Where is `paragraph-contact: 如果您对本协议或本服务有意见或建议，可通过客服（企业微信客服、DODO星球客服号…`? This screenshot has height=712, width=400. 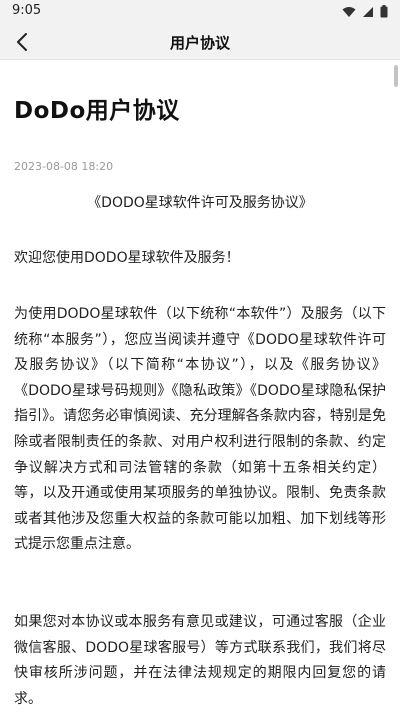
paragraph-contact: 如果您对本协议或本服务有意见或建议，可通过客服（企业微信客服、DODO星球客服号… is located at coordinates (200, 660).